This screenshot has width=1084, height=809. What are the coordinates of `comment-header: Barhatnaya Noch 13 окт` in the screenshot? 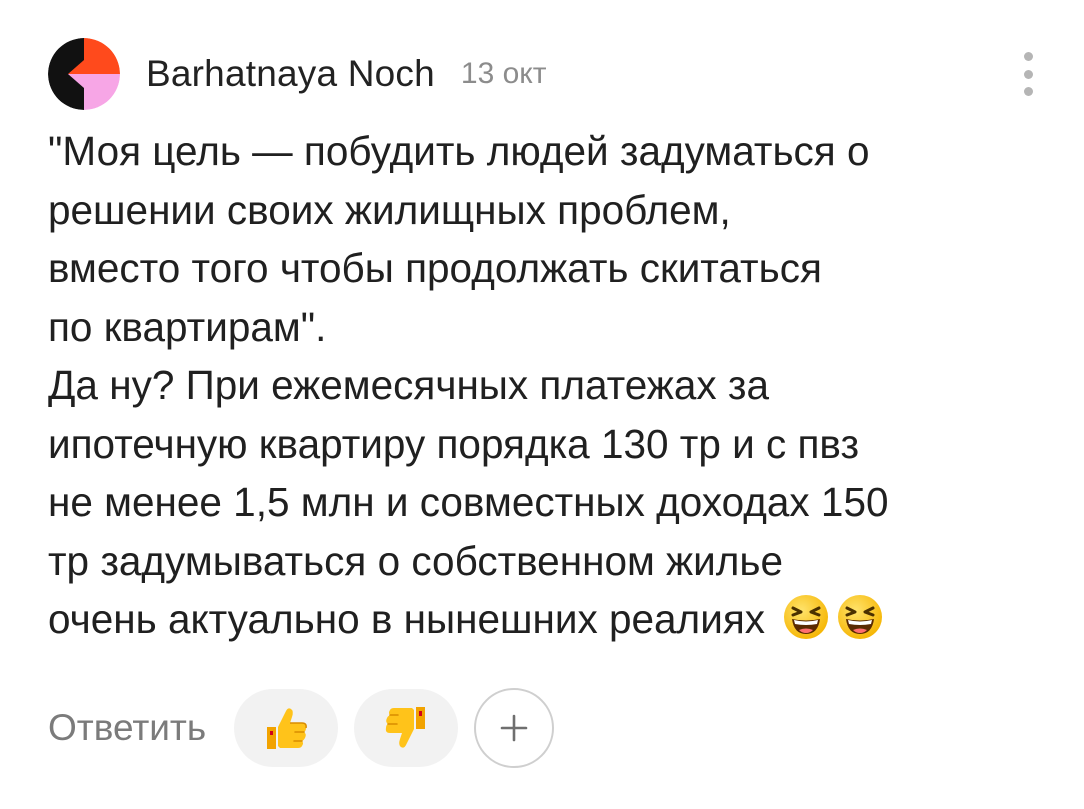 It's located at (543, 74).